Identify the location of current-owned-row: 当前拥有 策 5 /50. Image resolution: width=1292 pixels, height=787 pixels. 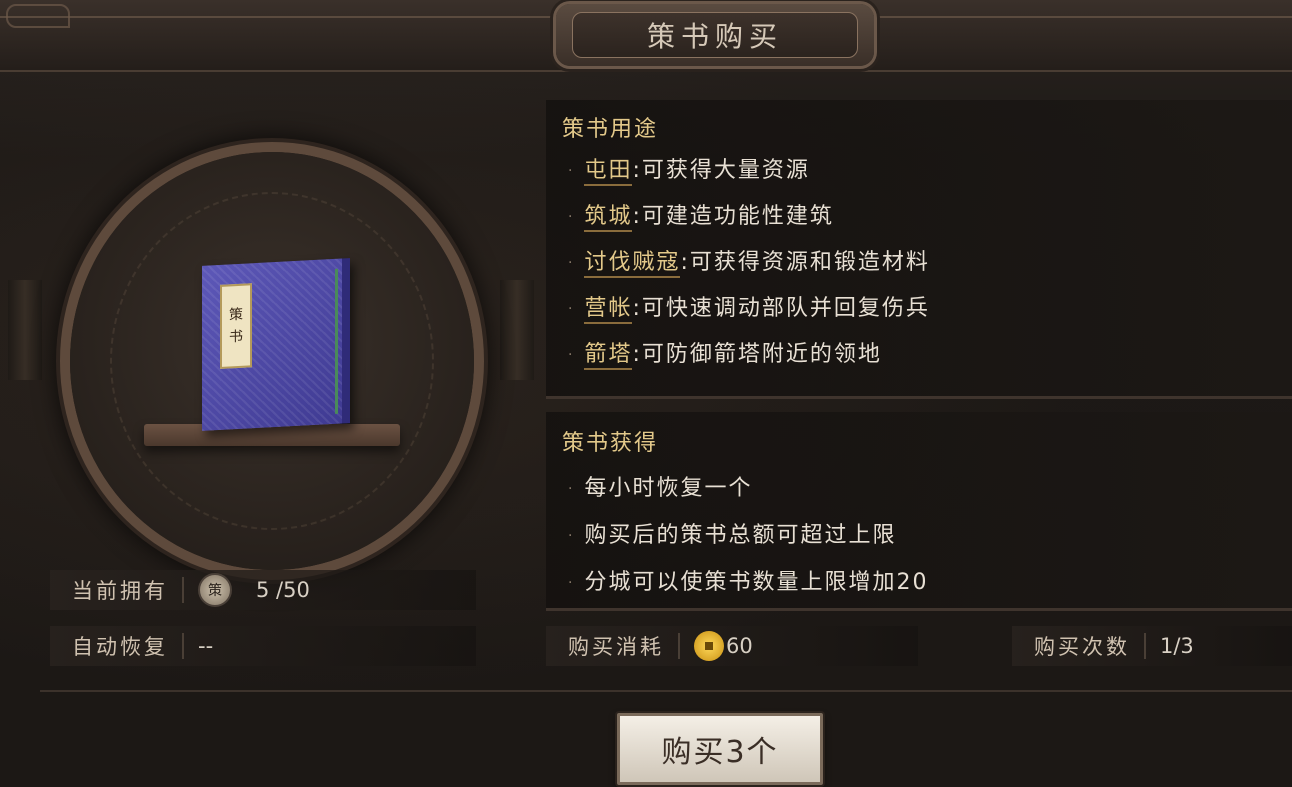
(263, 590).